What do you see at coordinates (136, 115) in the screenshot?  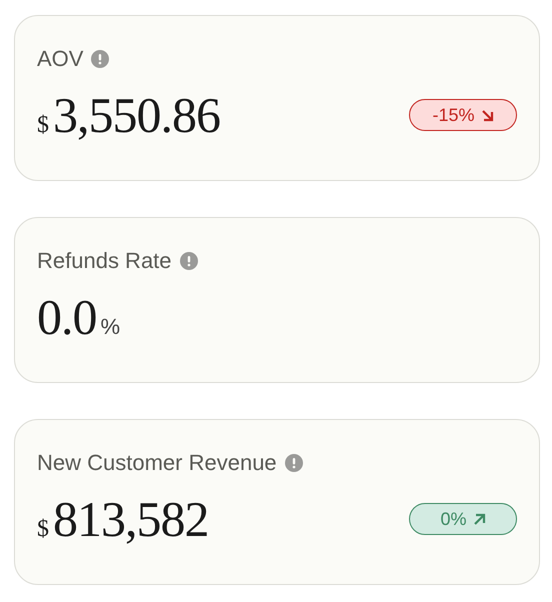 I see `metric-value: 3,550.86` at bounding box center [136, 115].